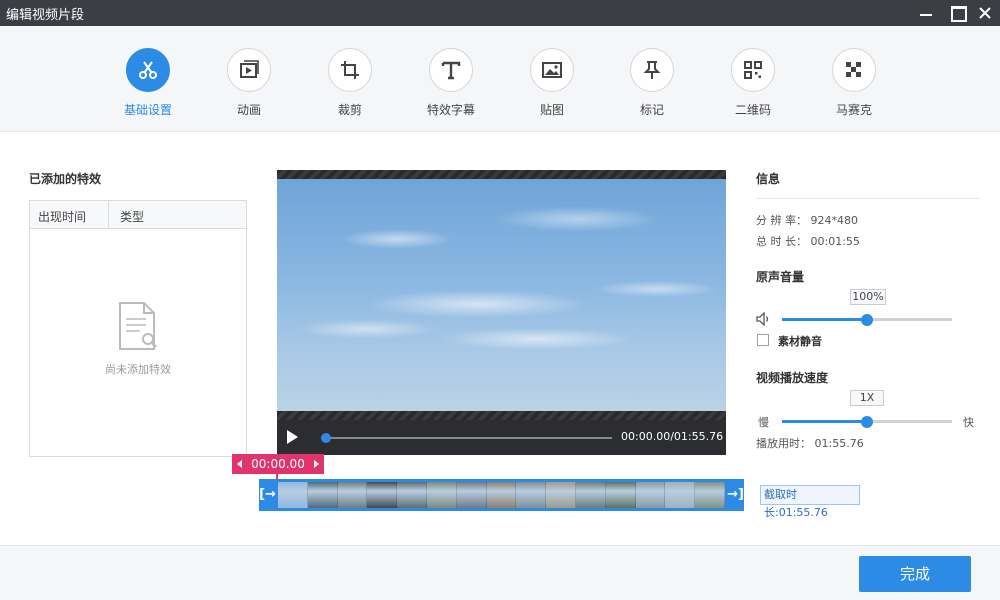 The image size is (1000, 600). What do you see at coordinates (835, 241) in the screenshot?
I see `duration-value: 00:01:55` at bounding box center [835, 241].